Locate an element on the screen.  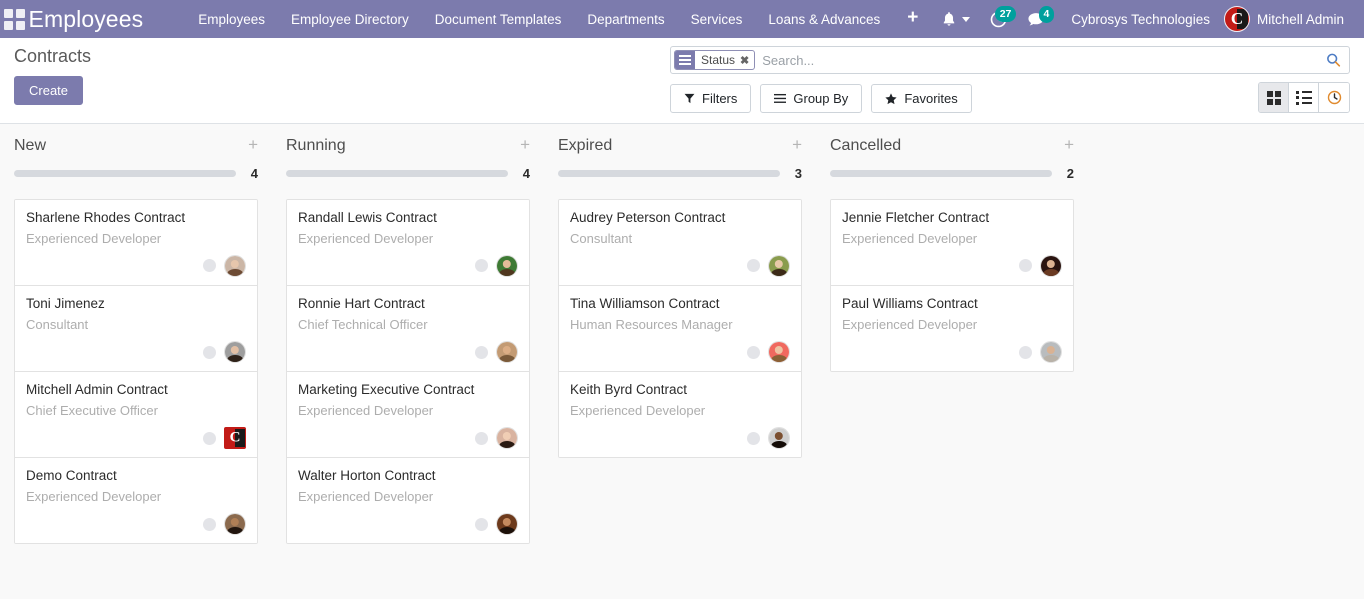
kanban-column-title: New is located at coordinates (30, 146).